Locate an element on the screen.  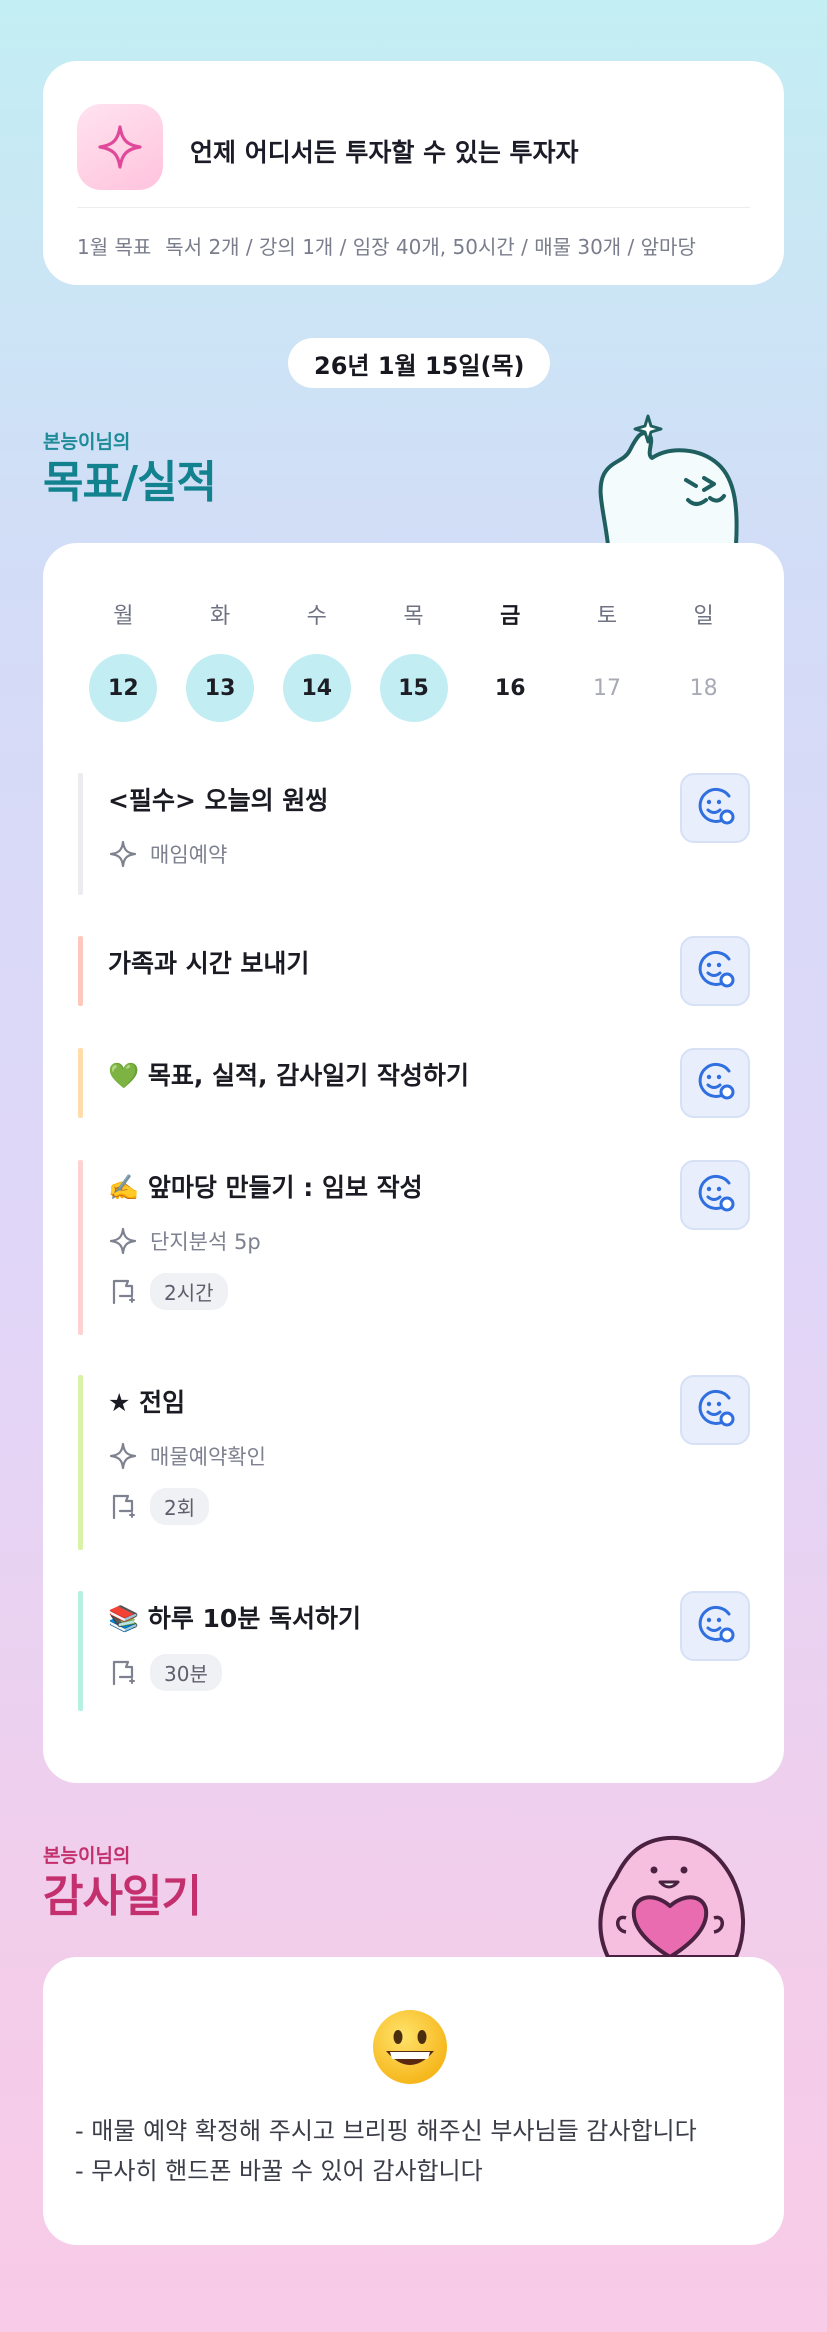
day-mon: 월 12 is located at coordinates (123, 660).